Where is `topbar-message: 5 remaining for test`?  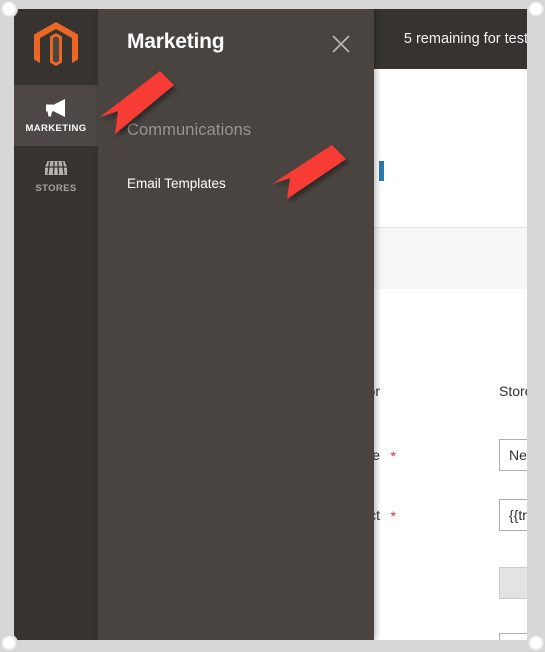 topbar-message: 5 remaining for test is located at coordinates (465, 39).